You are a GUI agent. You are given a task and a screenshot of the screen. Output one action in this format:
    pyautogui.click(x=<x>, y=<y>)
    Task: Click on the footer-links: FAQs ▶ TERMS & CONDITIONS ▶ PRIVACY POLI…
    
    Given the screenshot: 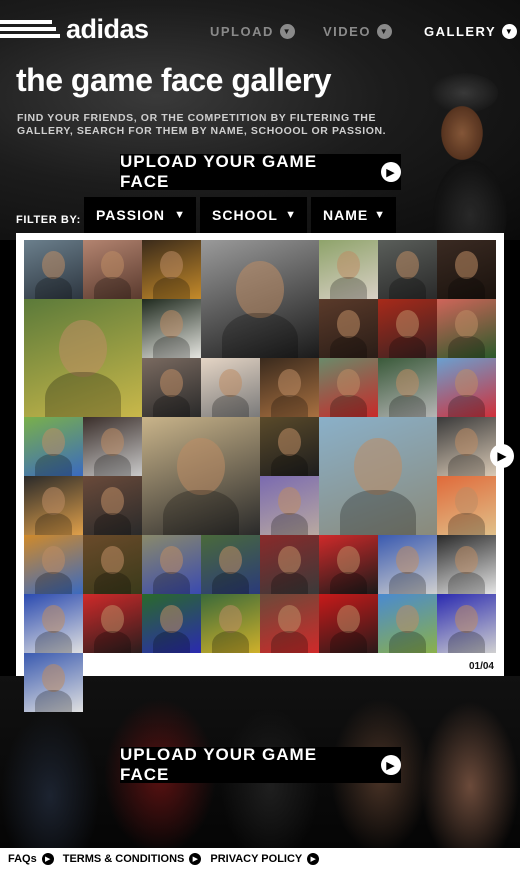 What is the action you would take?
    pyautogui.click(x=164, y=859)
    